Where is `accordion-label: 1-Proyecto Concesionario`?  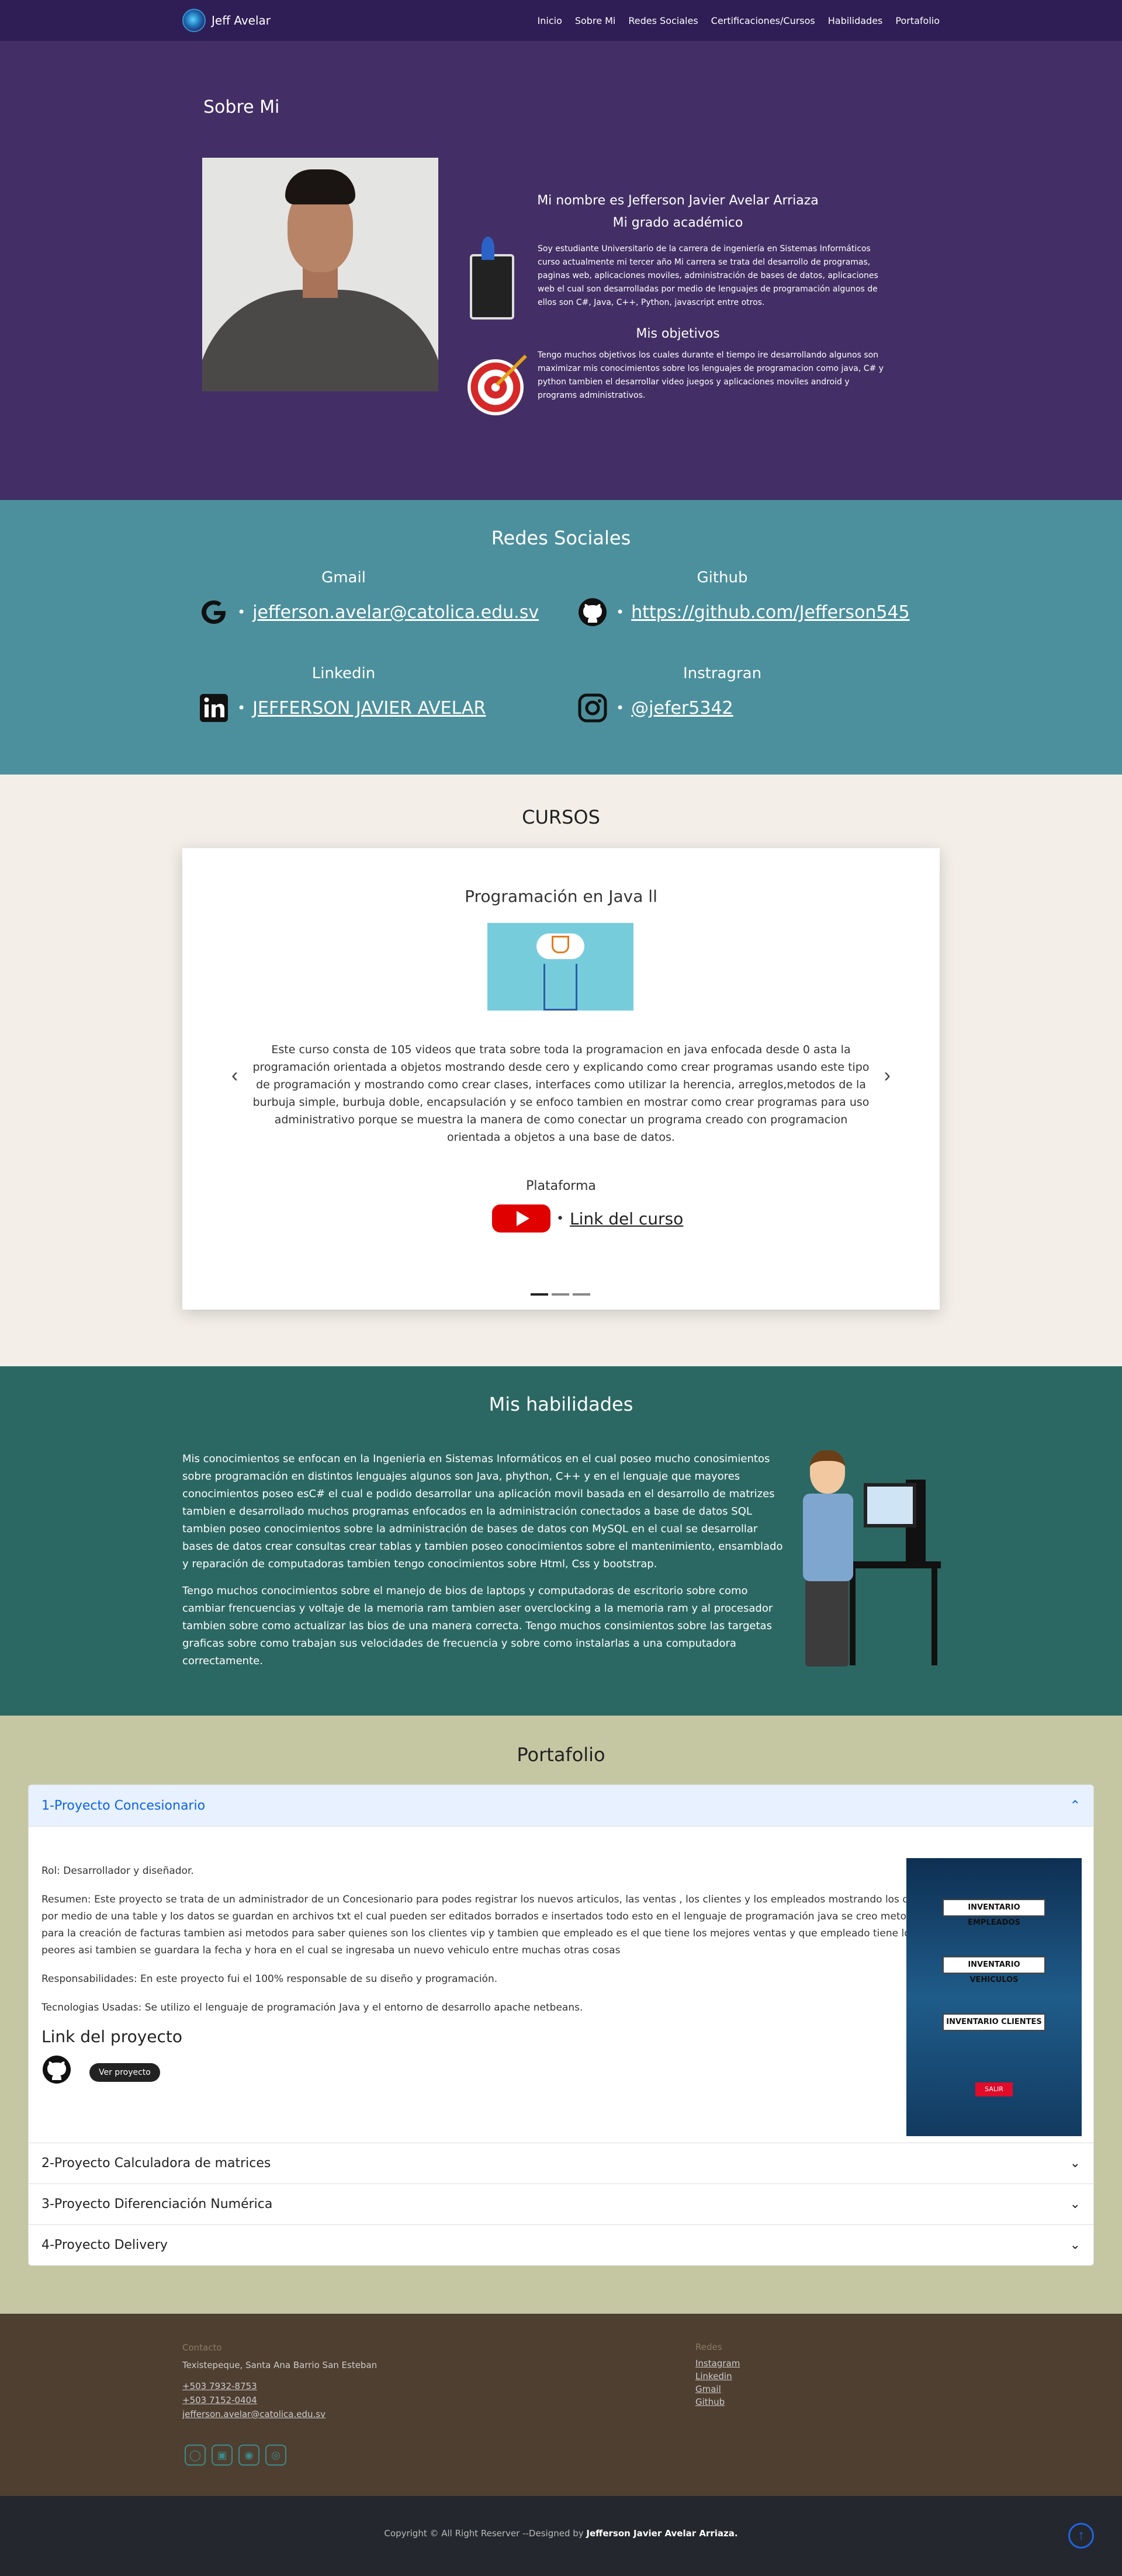 accordion-label: 1-Proyecto Concesionario is located at coordinates (123, 1805).